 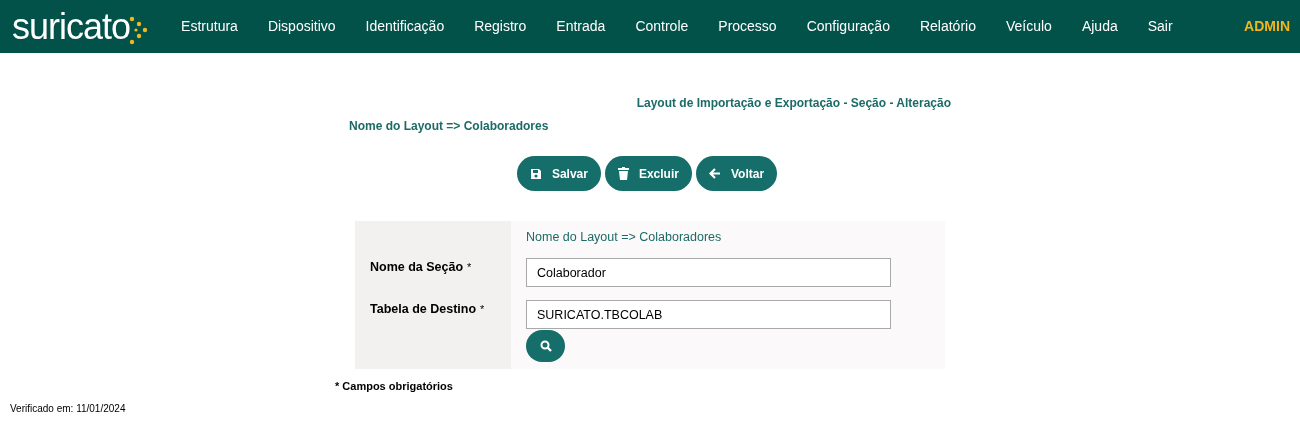 What do you see at coordinates (1028, 26) in the screenshot?
I see `menu-item: Veículo` at bounding box center [1028, 26].